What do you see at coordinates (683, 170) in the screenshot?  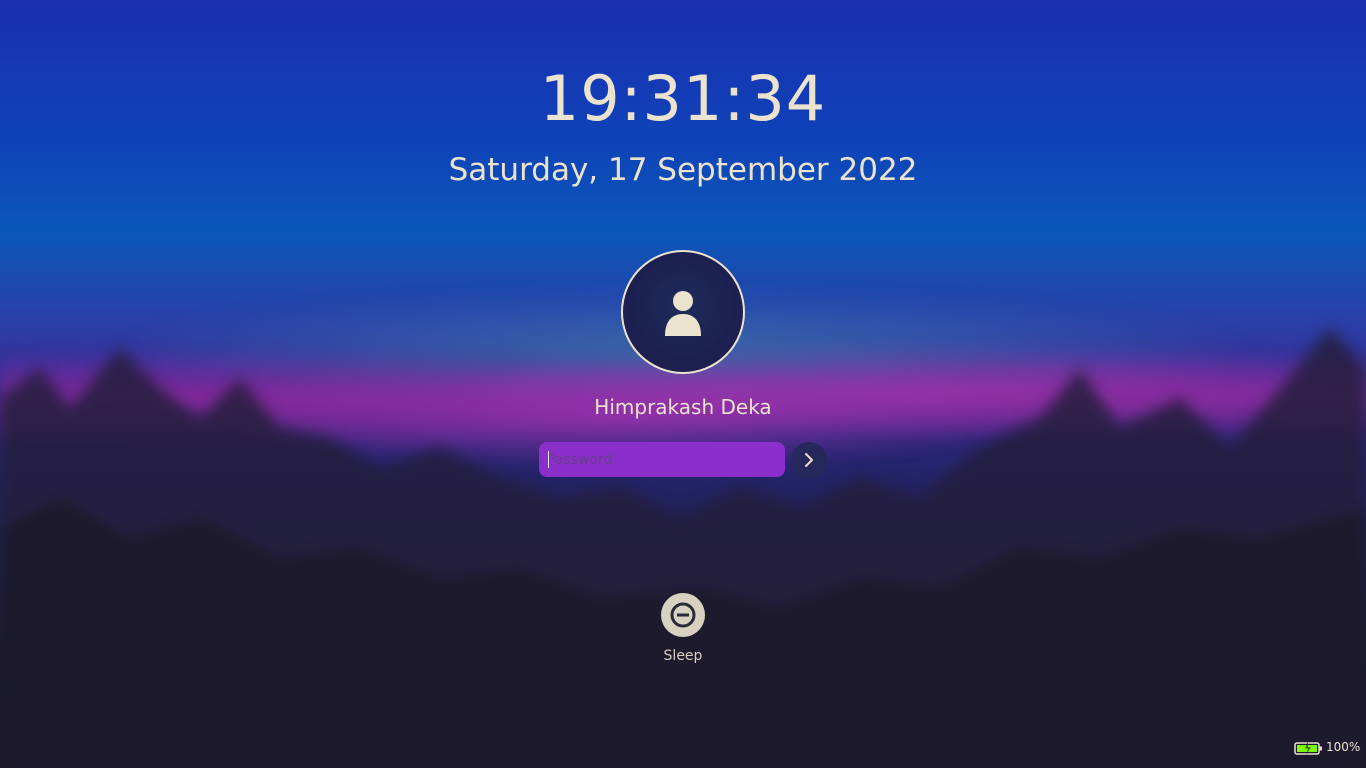 I see `clock-date: Saturday, 17 September 2022` at bounding box center [683, 170].